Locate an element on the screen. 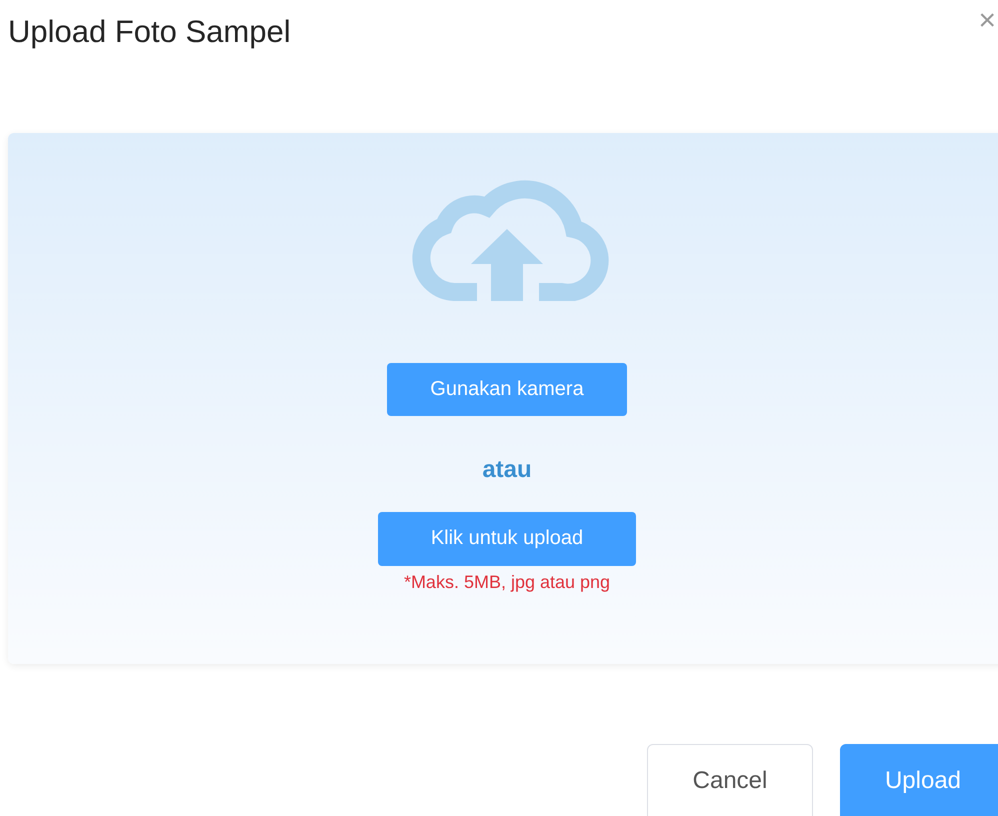 The width and height of the screenshot is (998, 816). upload-file-button: Klik untuk upload is located at coordinates (507, 539).